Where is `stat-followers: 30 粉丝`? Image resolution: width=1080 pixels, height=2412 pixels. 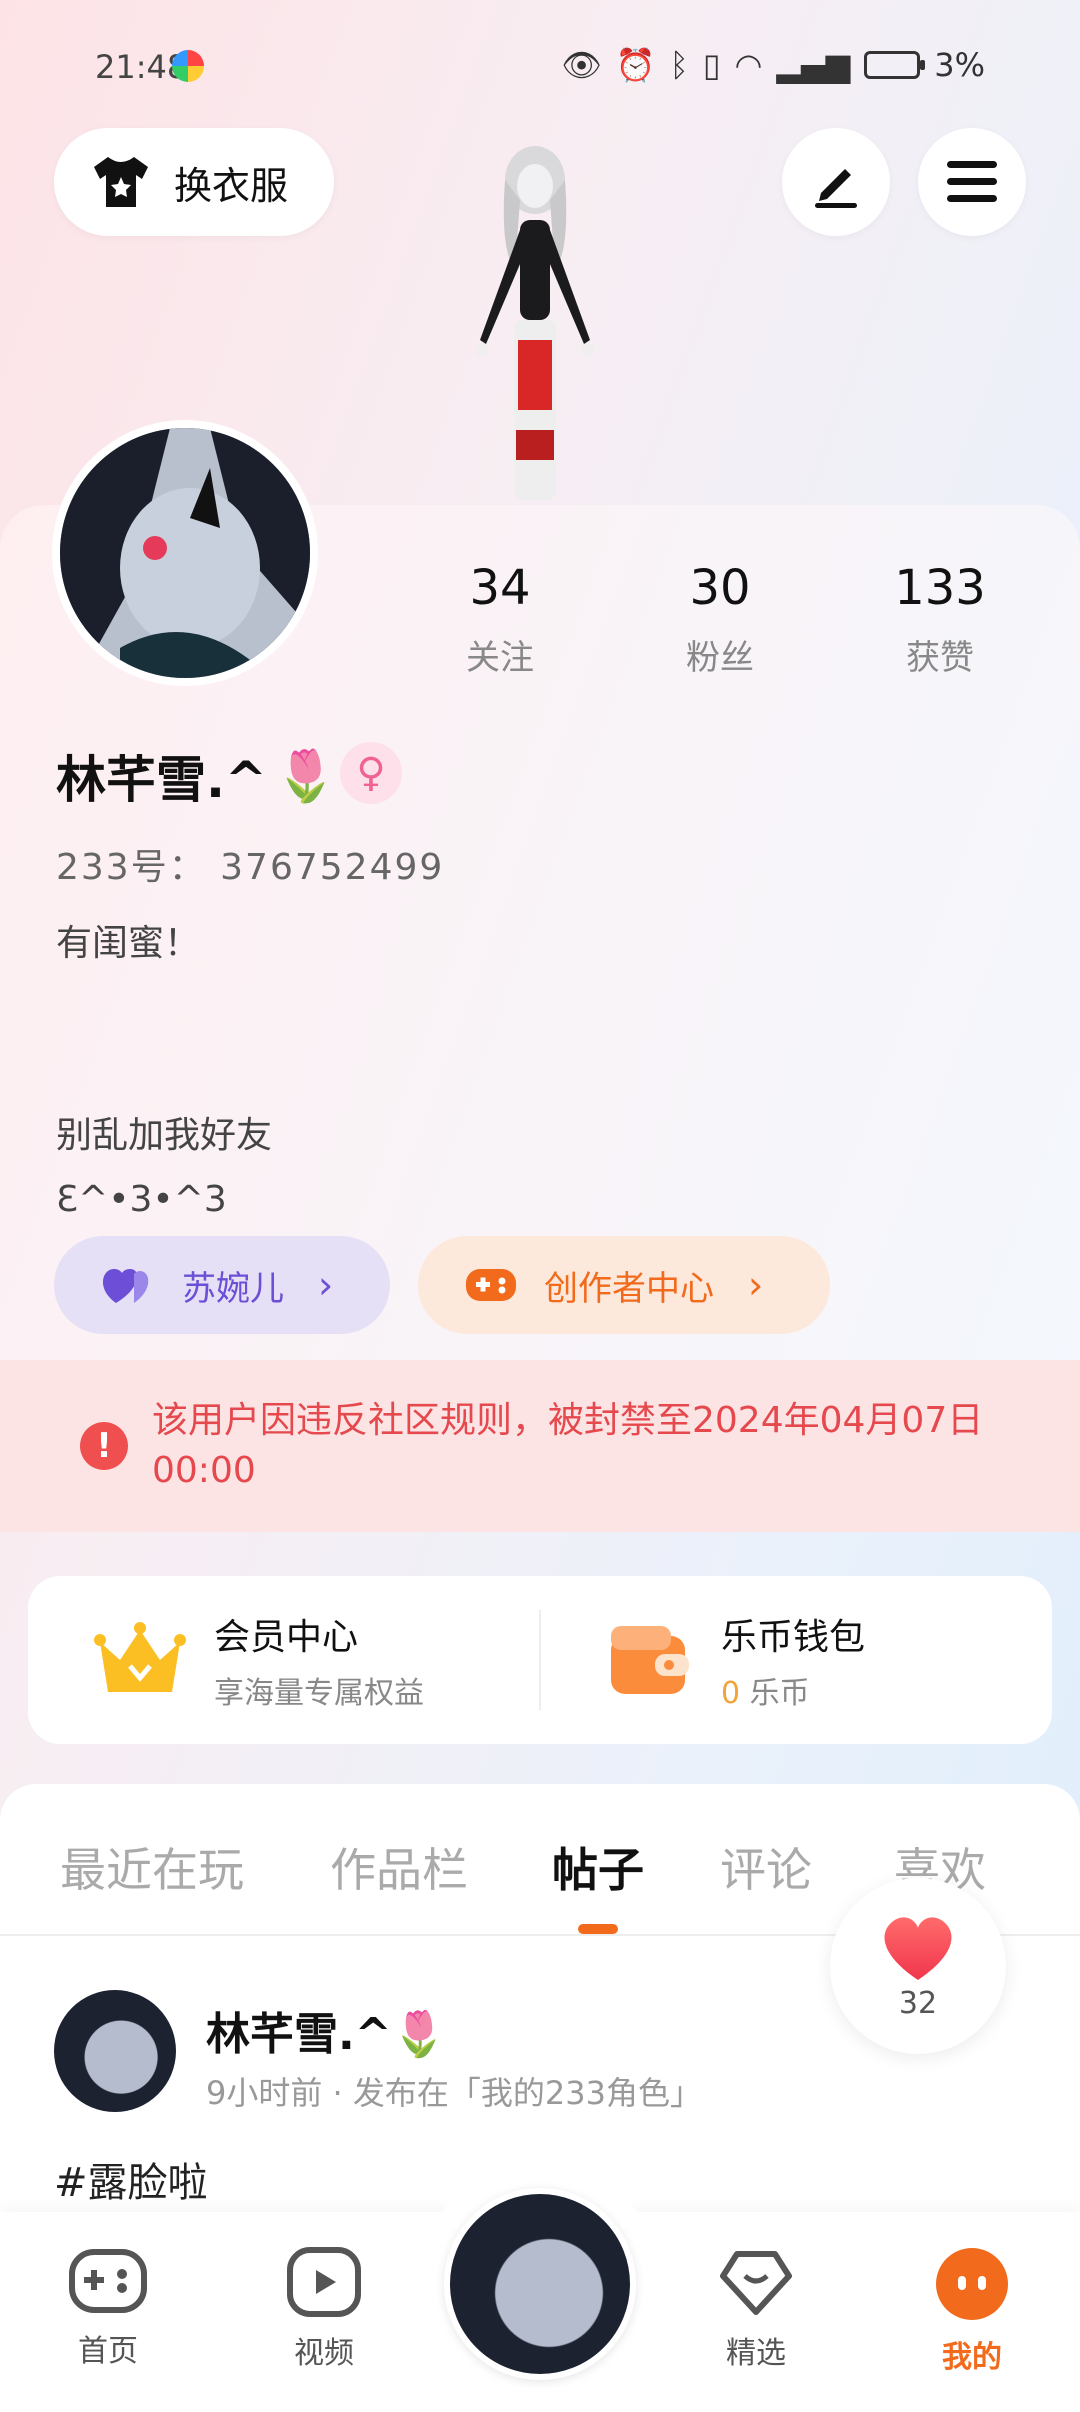 stat-followers: 30 粉丝 is located at coordinates (720, 619).